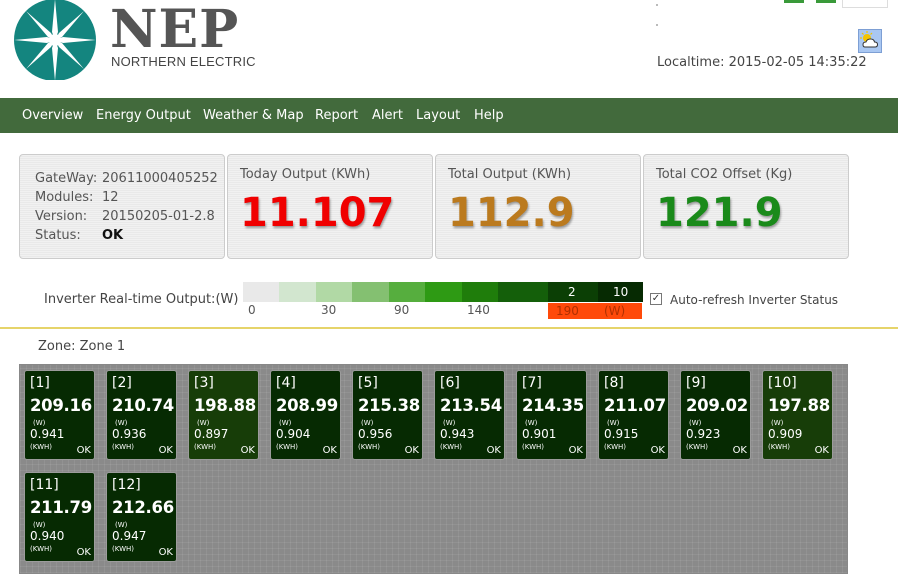 The image size is (902, 574). What do you see at coordinates (66, 178) in the screenshot?
I see `gateway-label: GateWay:` at bounding box center [66, 178].